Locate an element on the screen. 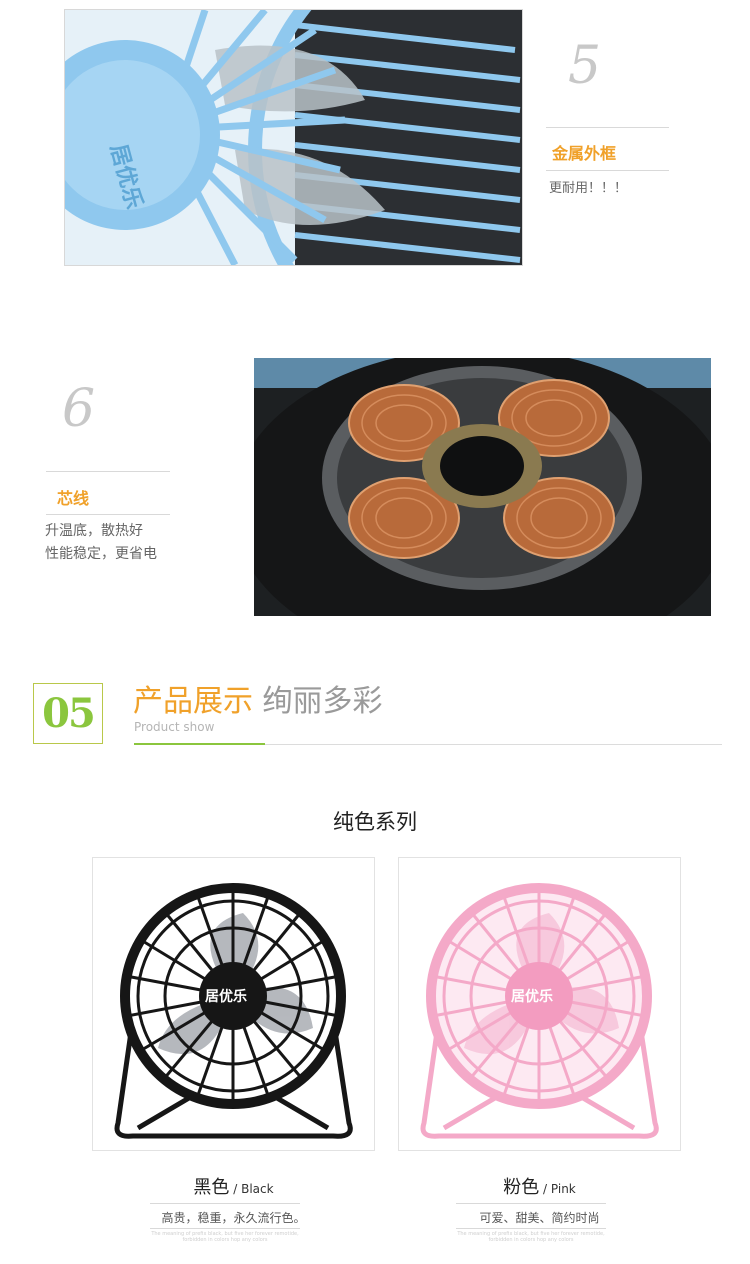 The height and width of the screenshot is (1264, 750). section-title-main: 产品展示 is located at coordinates (193, 701).